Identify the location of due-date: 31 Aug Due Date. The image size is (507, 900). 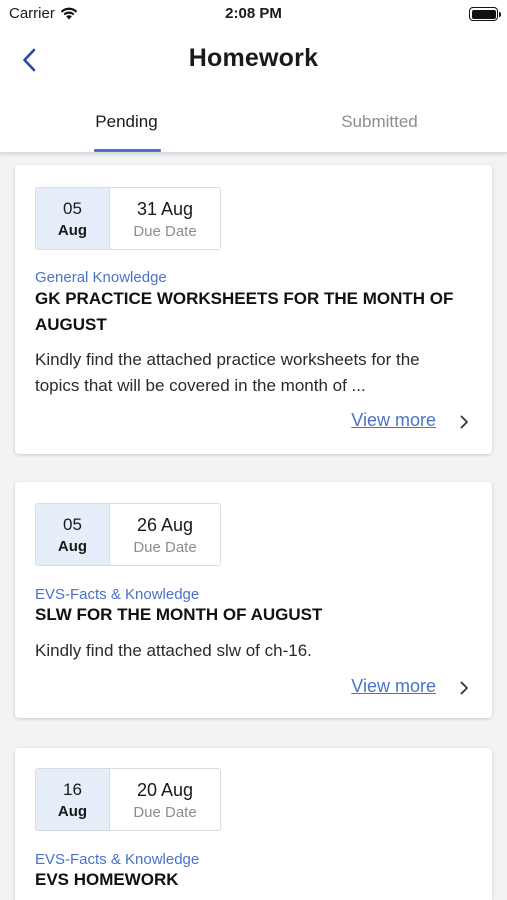
(165, 218).